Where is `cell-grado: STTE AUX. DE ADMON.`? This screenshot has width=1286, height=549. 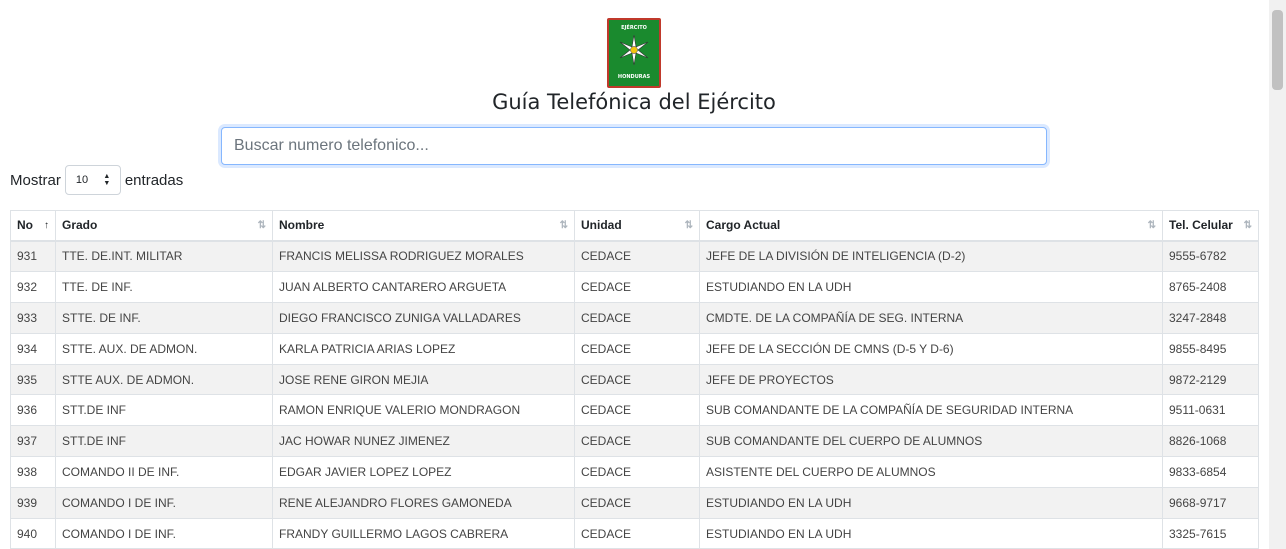 cell-grado: STTE AUX. DE ADMON. is located at coordinates (164, 380).